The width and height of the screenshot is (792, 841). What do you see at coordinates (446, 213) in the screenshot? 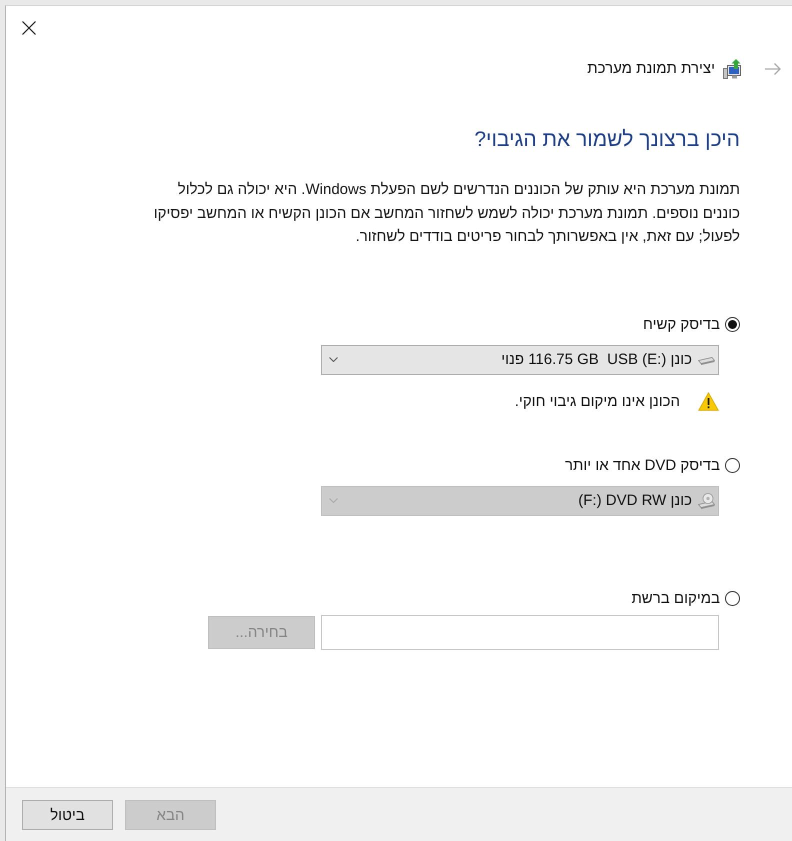
I see `description-text: תמונת מערכת היא עותק של הכוננים הנדרשים לשם הפעלת Windows. היא יכולה גם לכלול כוננים נוספים. תמונת מערכת יכולה לשמש לשחזור המחשב אם הכונן הקשיח או המחשב יפסיקו לפעול; עם זאת, אין באפשרותך לבחור פריטים בודדים לשחזור.` at bounding box center [446, 213].